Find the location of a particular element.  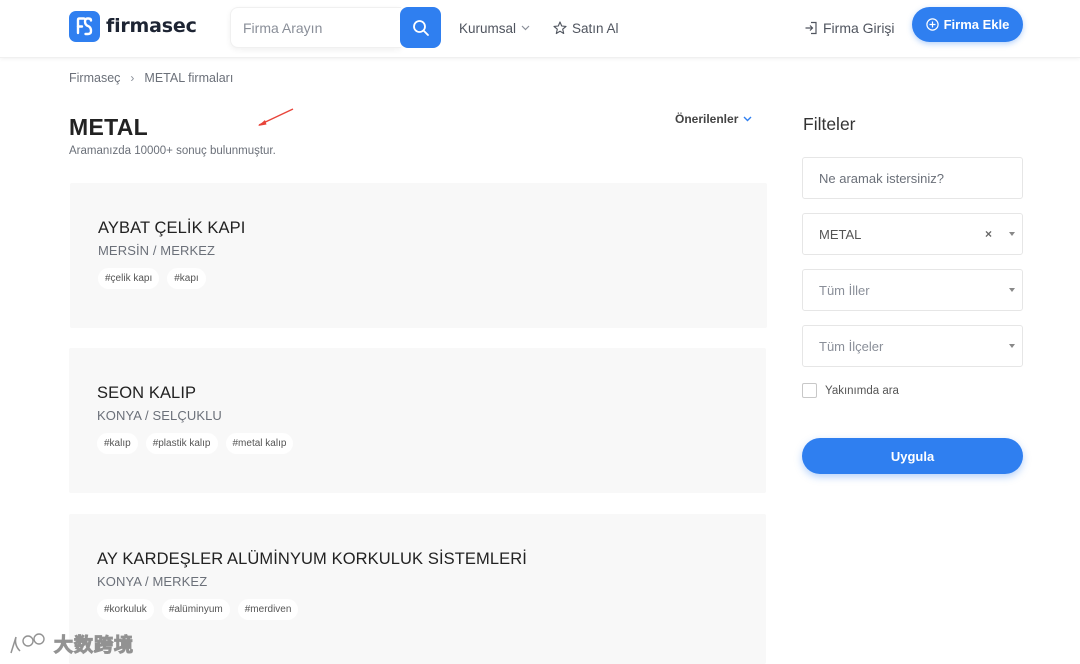

nav-kurumsal: Kurumsal is located at coordinates (494, 28).